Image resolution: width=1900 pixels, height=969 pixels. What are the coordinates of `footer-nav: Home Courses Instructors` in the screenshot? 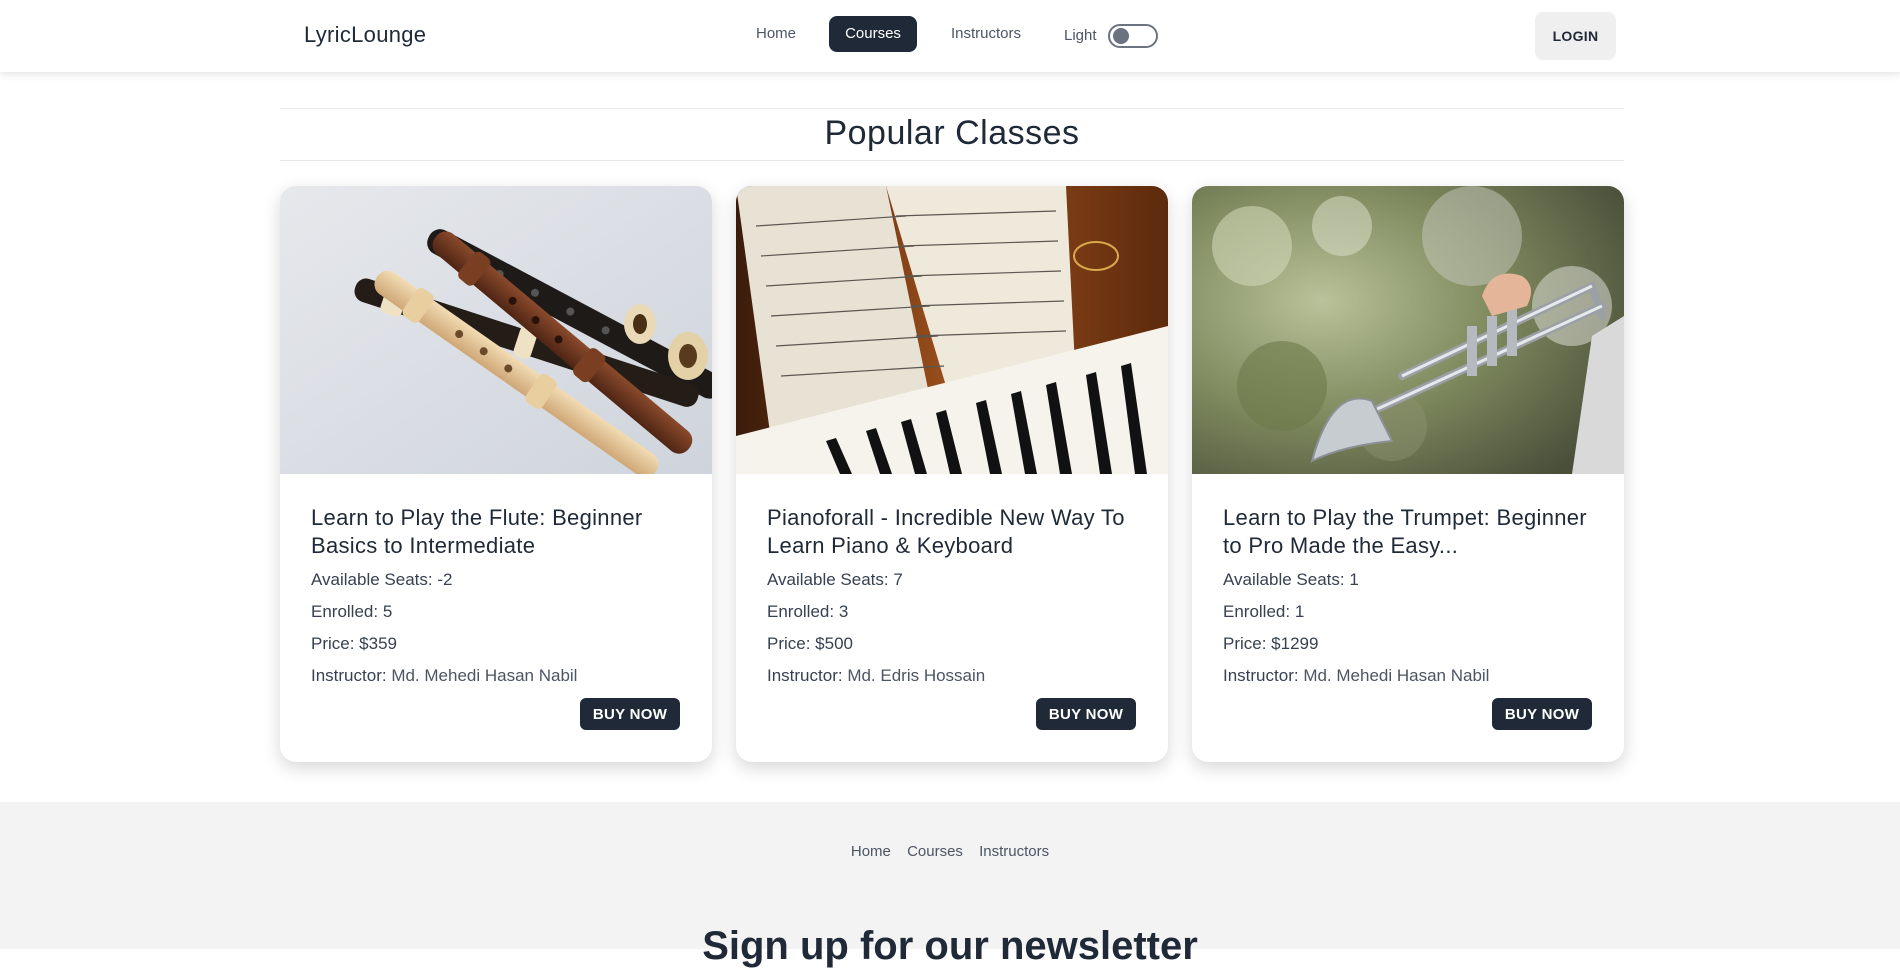 It's located at (950, 851).